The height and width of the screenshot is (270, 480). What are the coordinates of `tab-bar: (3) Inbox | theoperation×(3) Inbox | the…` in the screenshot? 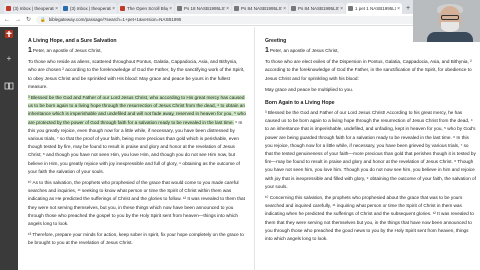 It's located at (240, 7).